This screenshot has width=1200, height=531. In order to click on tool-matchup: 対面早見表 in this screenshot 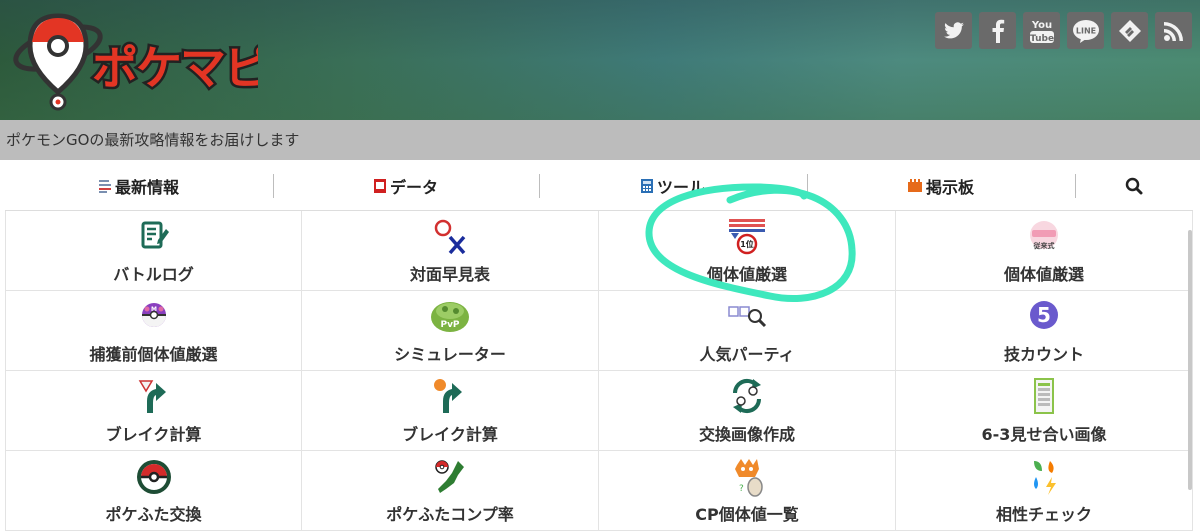, I will do `click(450, 251)`.